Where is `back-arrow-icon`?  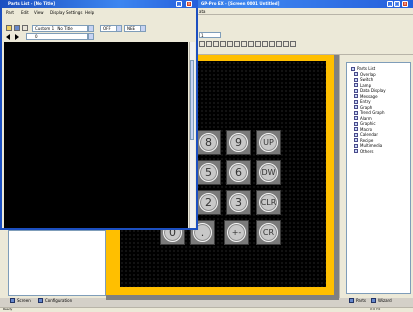 back-arrow-icon is located at coordinates (8, 37).